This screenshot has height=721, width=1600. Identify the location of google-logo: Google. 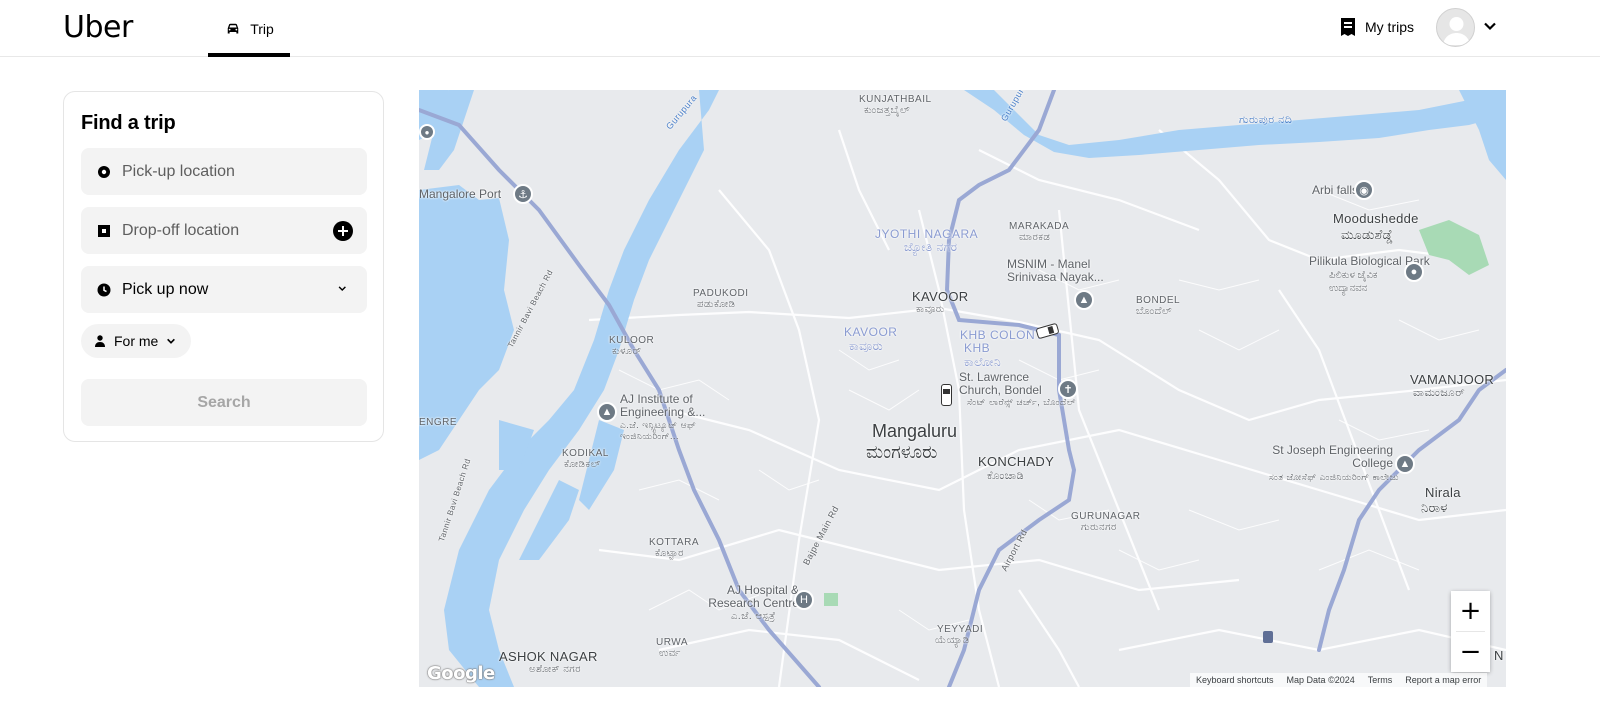
(461, 673).